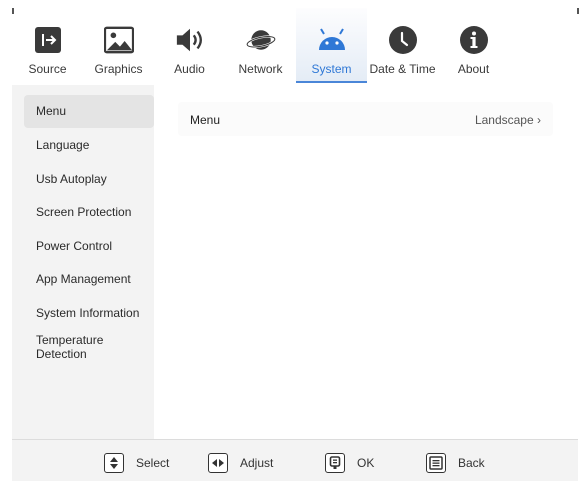 The image size is (581, 481). I want to click on image-icon, so click(118, 40).